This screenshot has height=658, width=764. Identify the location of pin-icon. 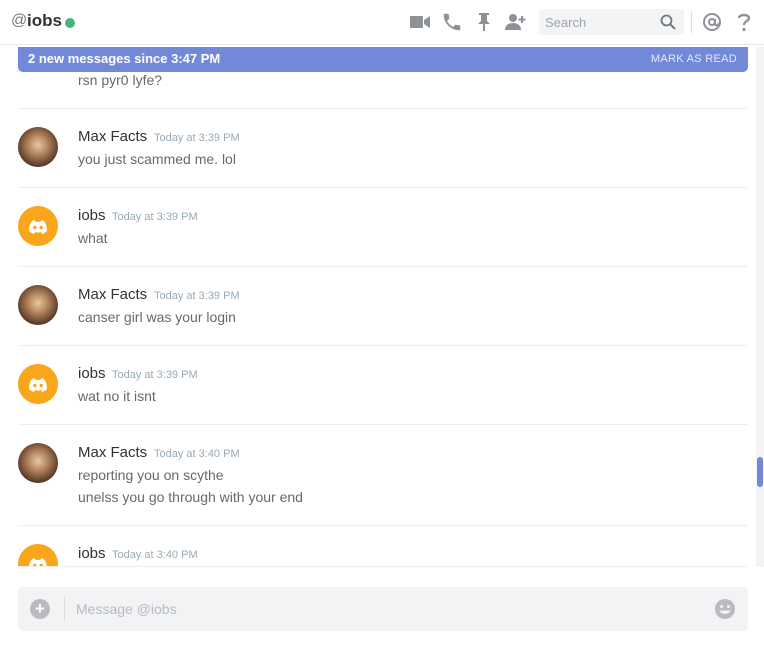
(484, 22).